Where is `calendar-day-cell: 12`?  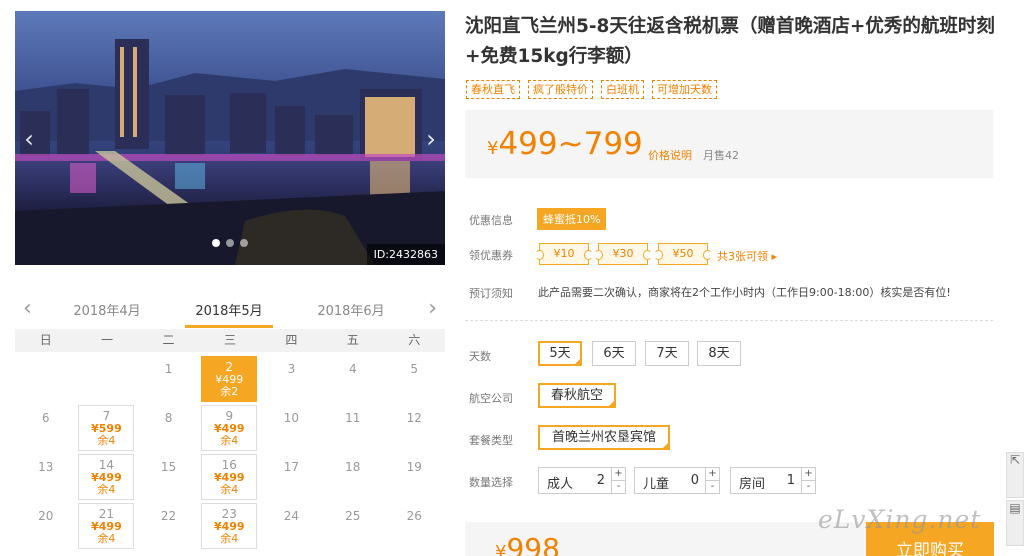 calendar-day-cell: 12 is located at coordinates (414, 429).